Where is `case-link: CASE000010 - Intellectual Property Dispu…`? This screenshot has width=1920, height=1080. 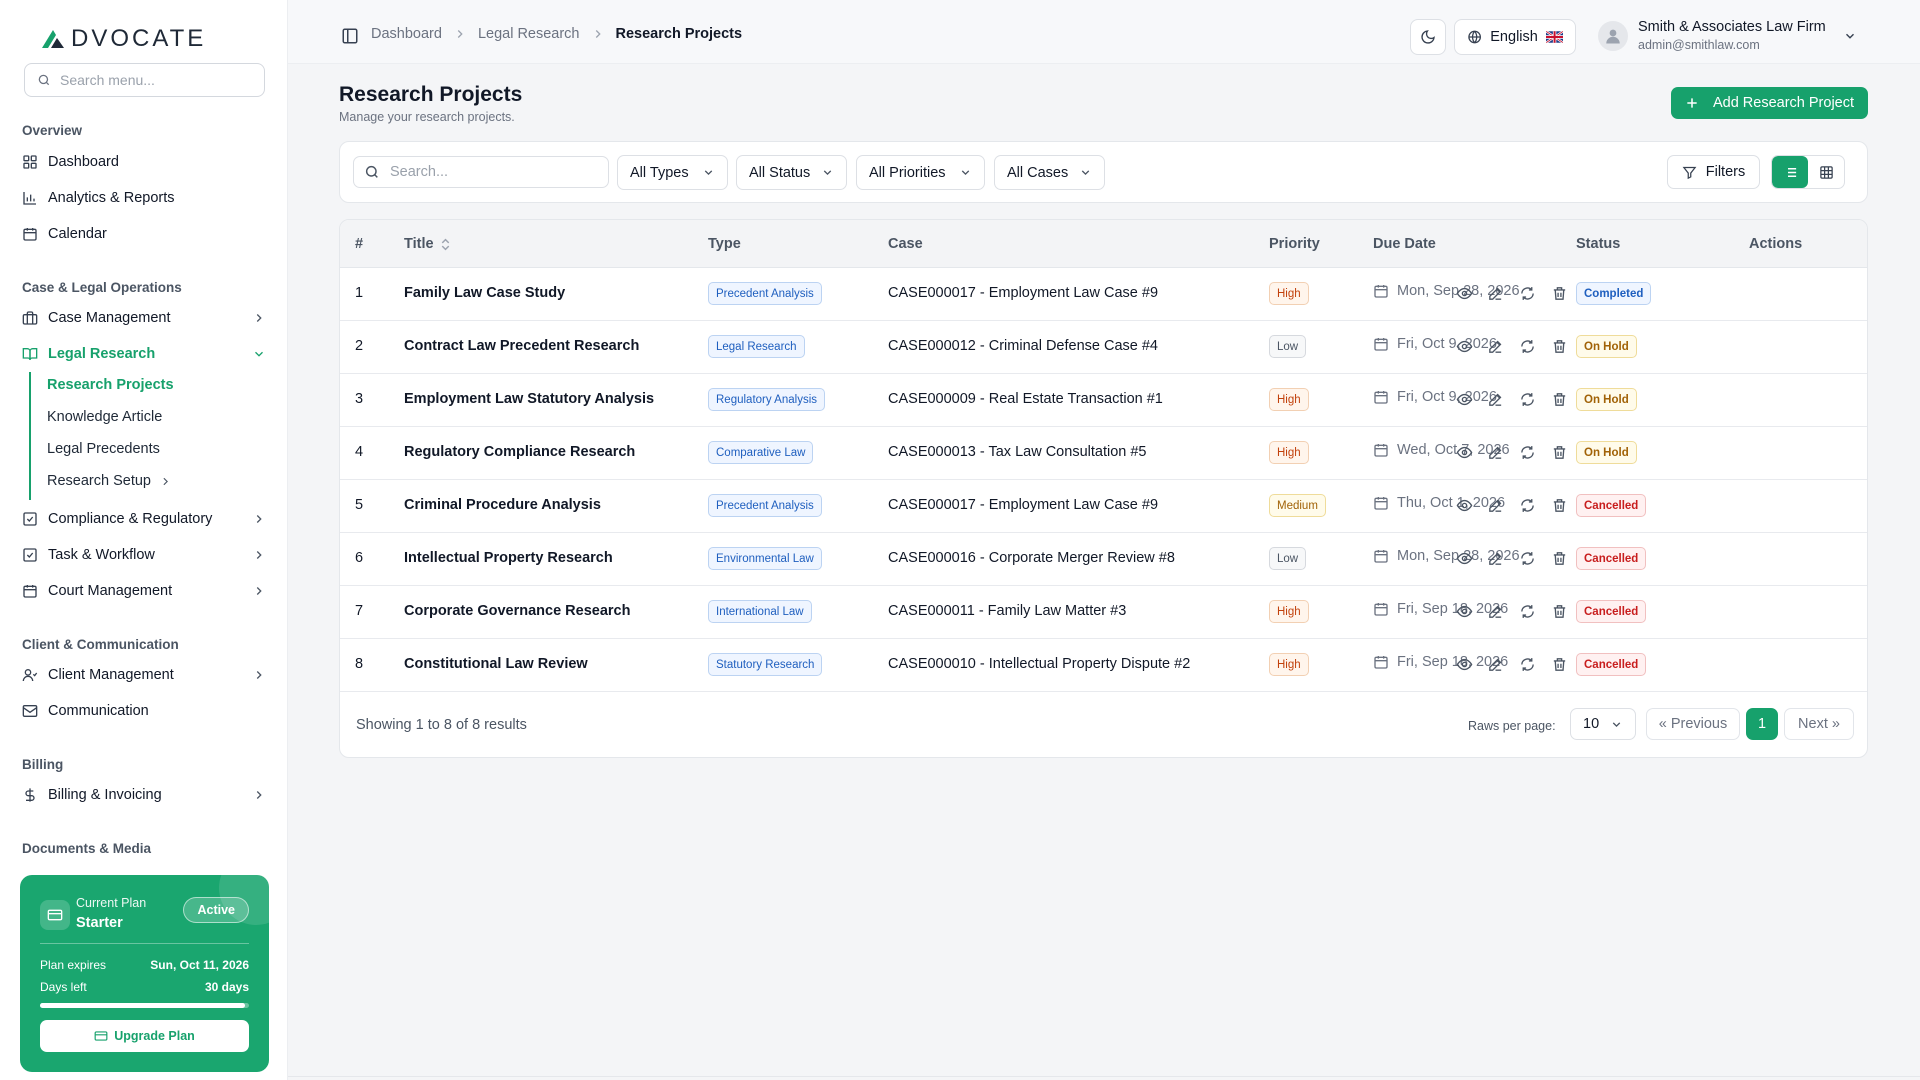 case-link: CASE000010 - Intellectual Property Dispu… is located at coordinates (1039, 664).